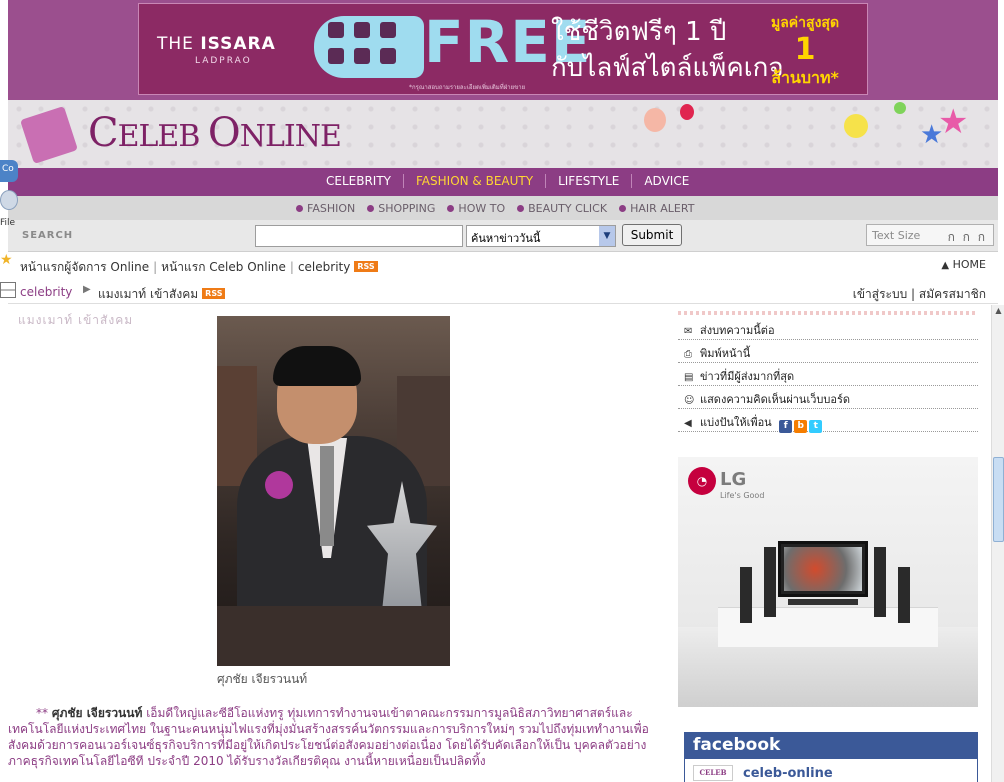 The width and height of the screenshot is (1004, 782). What do you see at coordinates (831, 746) in the screenshot?
I see `facebook-title: facebook` at bounding box center [831, 746].